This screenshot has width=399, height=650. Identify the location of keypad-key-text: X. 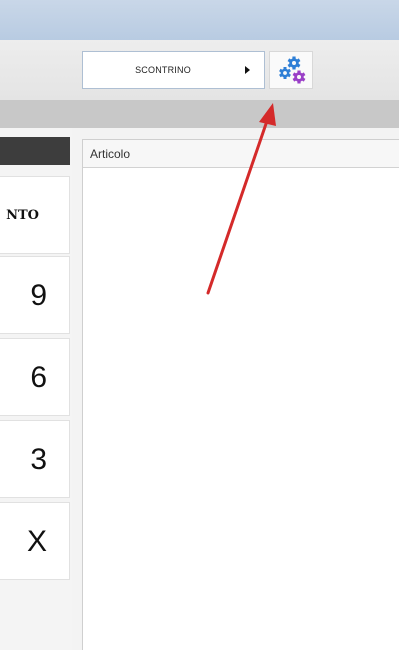
(36, 541).